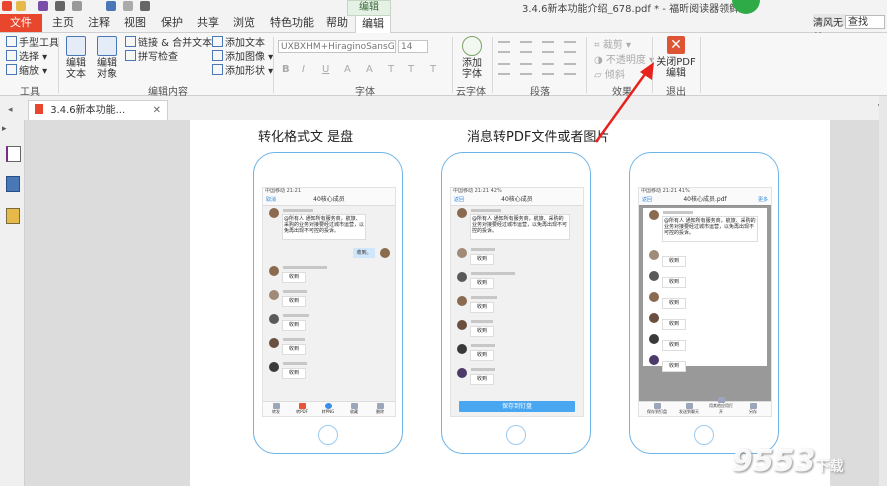 The height and width of the screenshot is (486, 887). I want to click on cloud-icon, so click(472, 46).